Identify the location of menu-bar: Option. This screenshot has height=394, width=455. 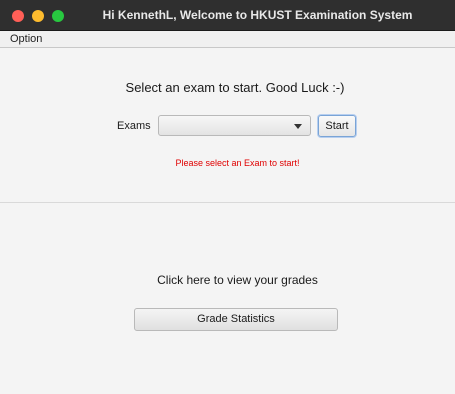
(227, 39).